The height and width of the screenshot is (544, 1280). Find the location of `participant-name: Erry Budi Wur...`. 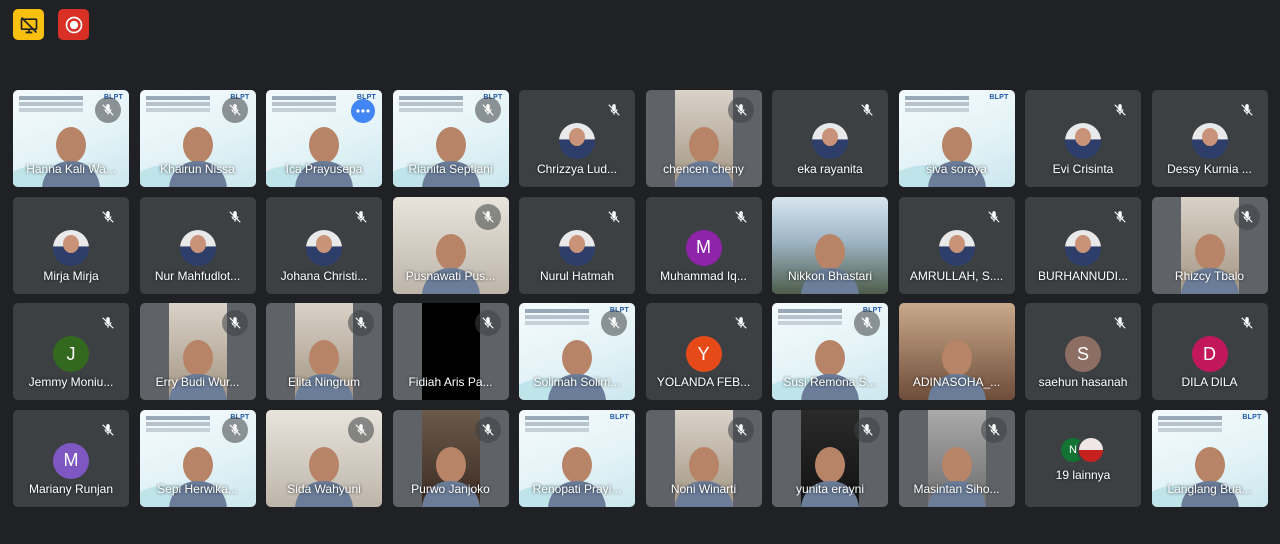

participant-name: Erry Budi Wur... is located at coordinates (197, 382).